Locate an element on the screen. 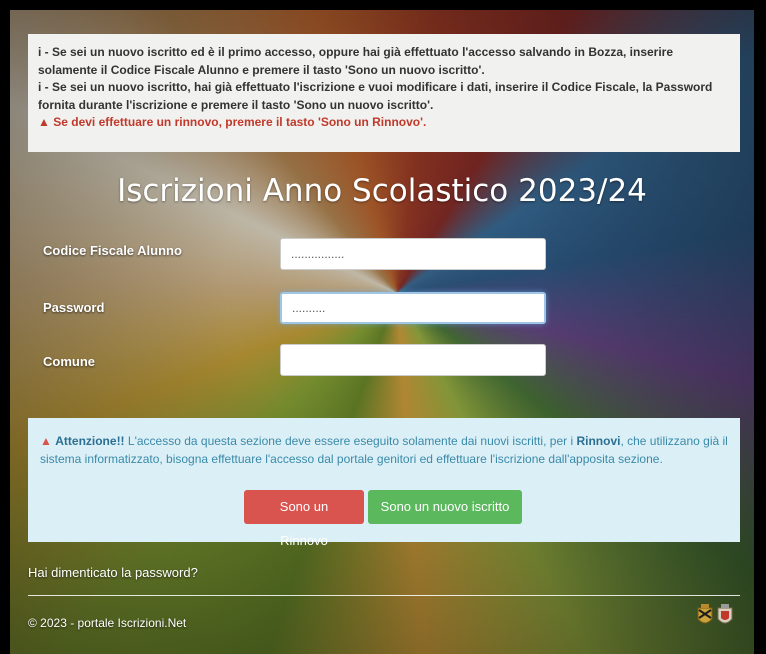 Image resolution: width=766 pixels, height=654 pixels. nuovo-iscritto-button: Sono un nuovo iscritto is located at coordinates (445, 507).